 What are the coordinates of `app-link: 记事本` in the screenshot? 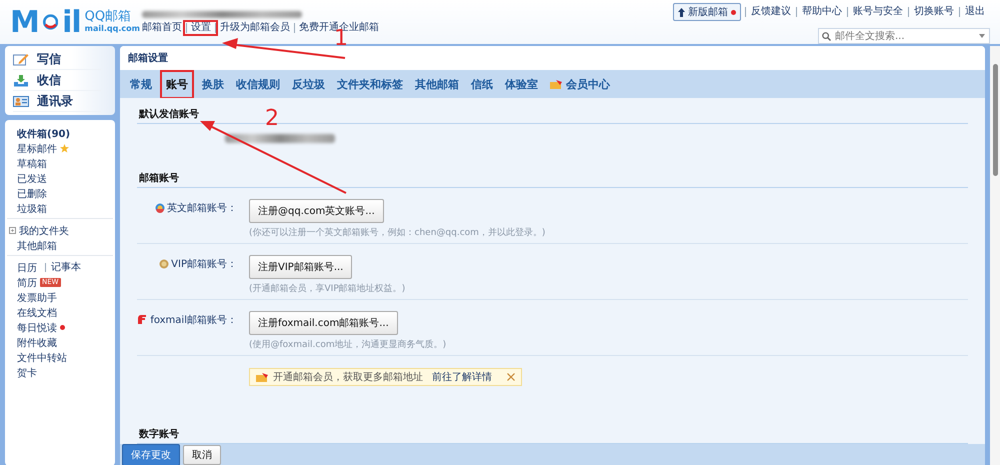 It's located at (63, 267).